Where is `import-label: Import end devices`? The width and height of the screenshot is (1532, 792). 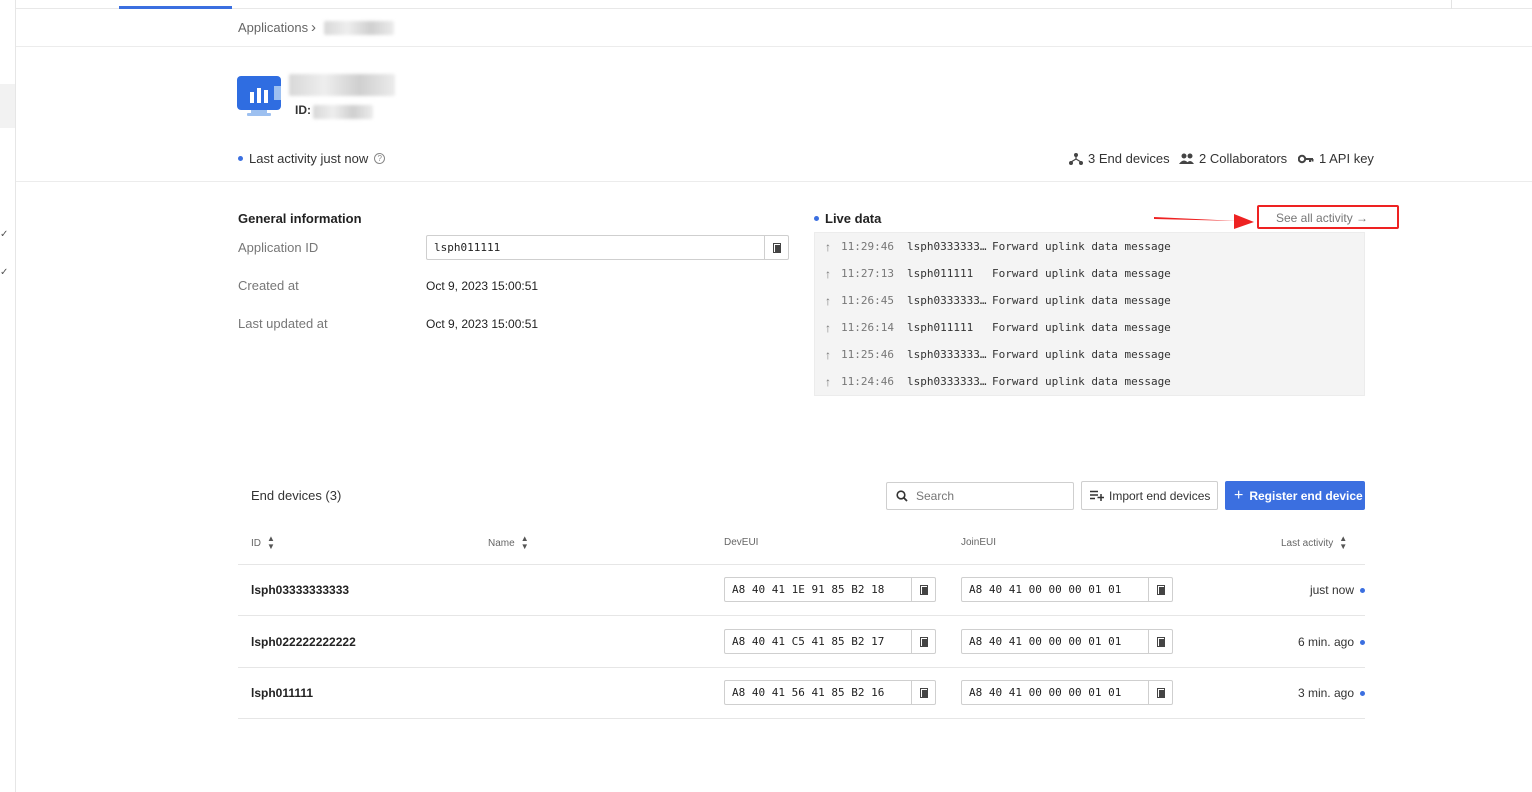
import-label: Import end devices is located at coordinates (1160, 495).